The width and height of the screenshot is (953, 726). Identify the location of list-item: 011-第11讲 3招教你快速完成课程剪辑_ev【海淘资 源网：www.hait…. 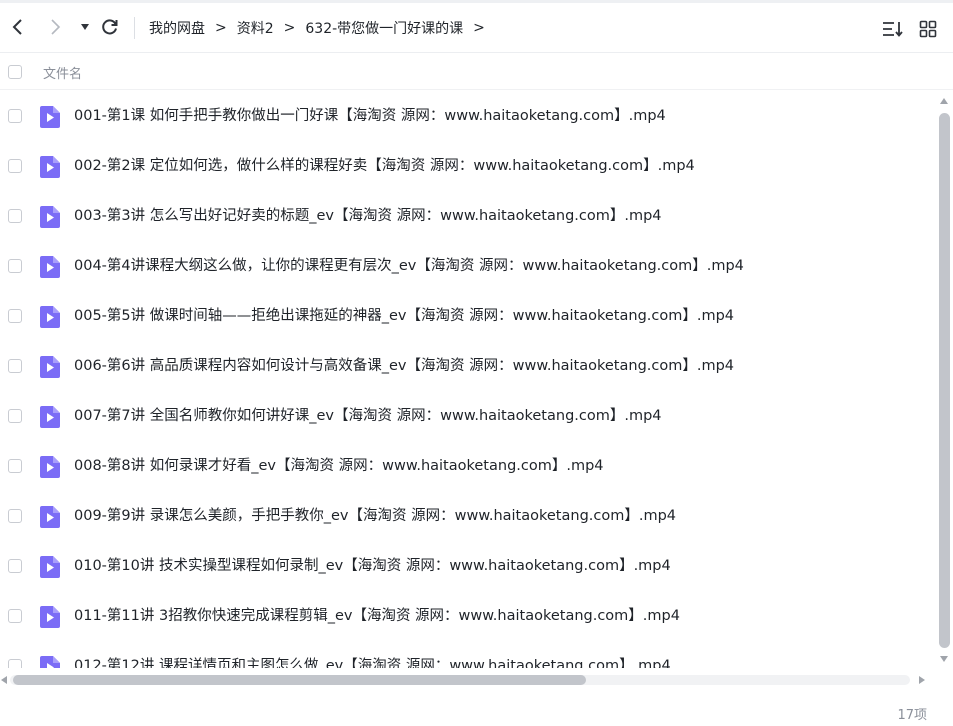
(467, 616).